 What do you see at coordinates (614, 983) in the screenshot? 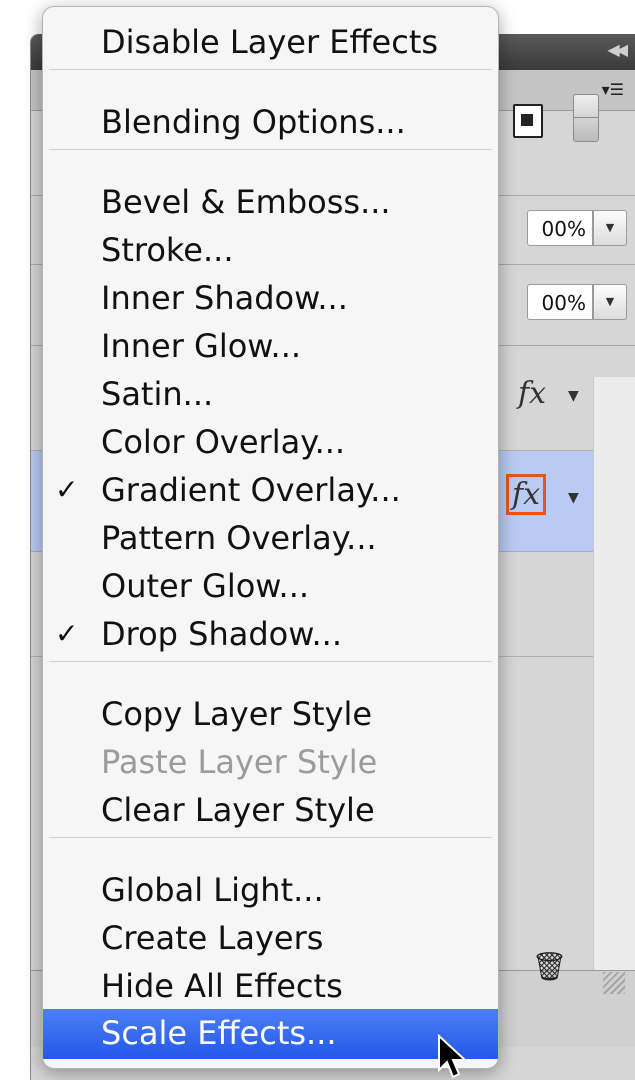
I see `resize-grip-icon` at bounding box center [614, 983].